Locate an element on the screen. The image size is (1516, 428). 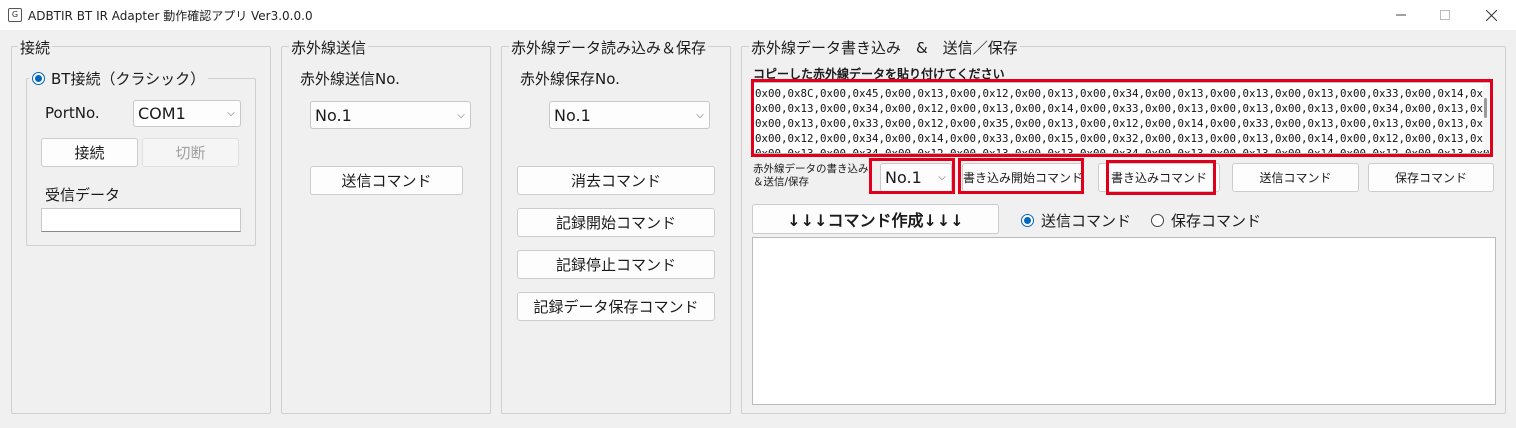
port-label: PortNo. is located at coordinates (72, 113).